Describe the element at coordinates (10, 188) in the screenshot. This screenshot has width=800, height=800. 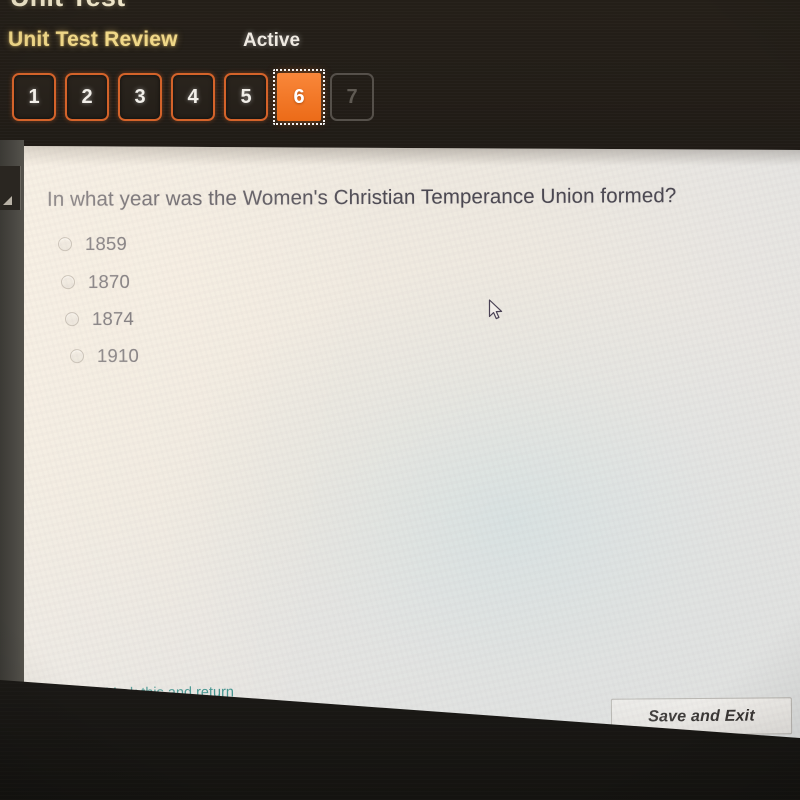
I see `scroll-up-arrow-icon` at that location.